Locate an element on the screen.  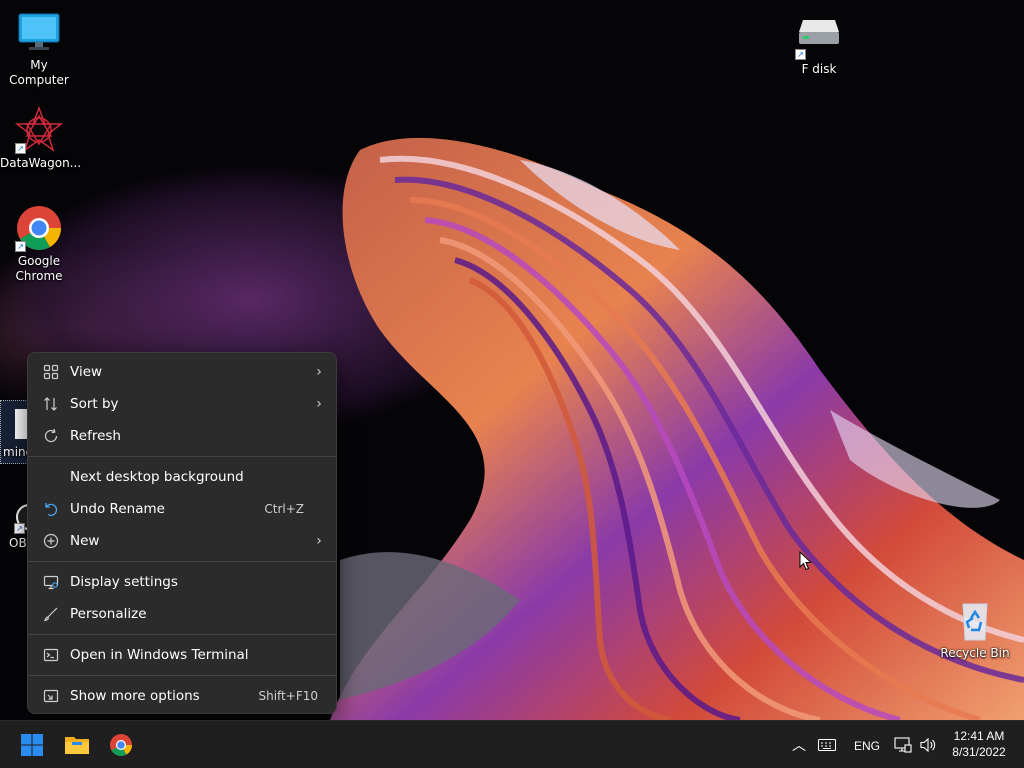
desktop-icon-my-computer: My Computer is located at coordinates (39, 48).